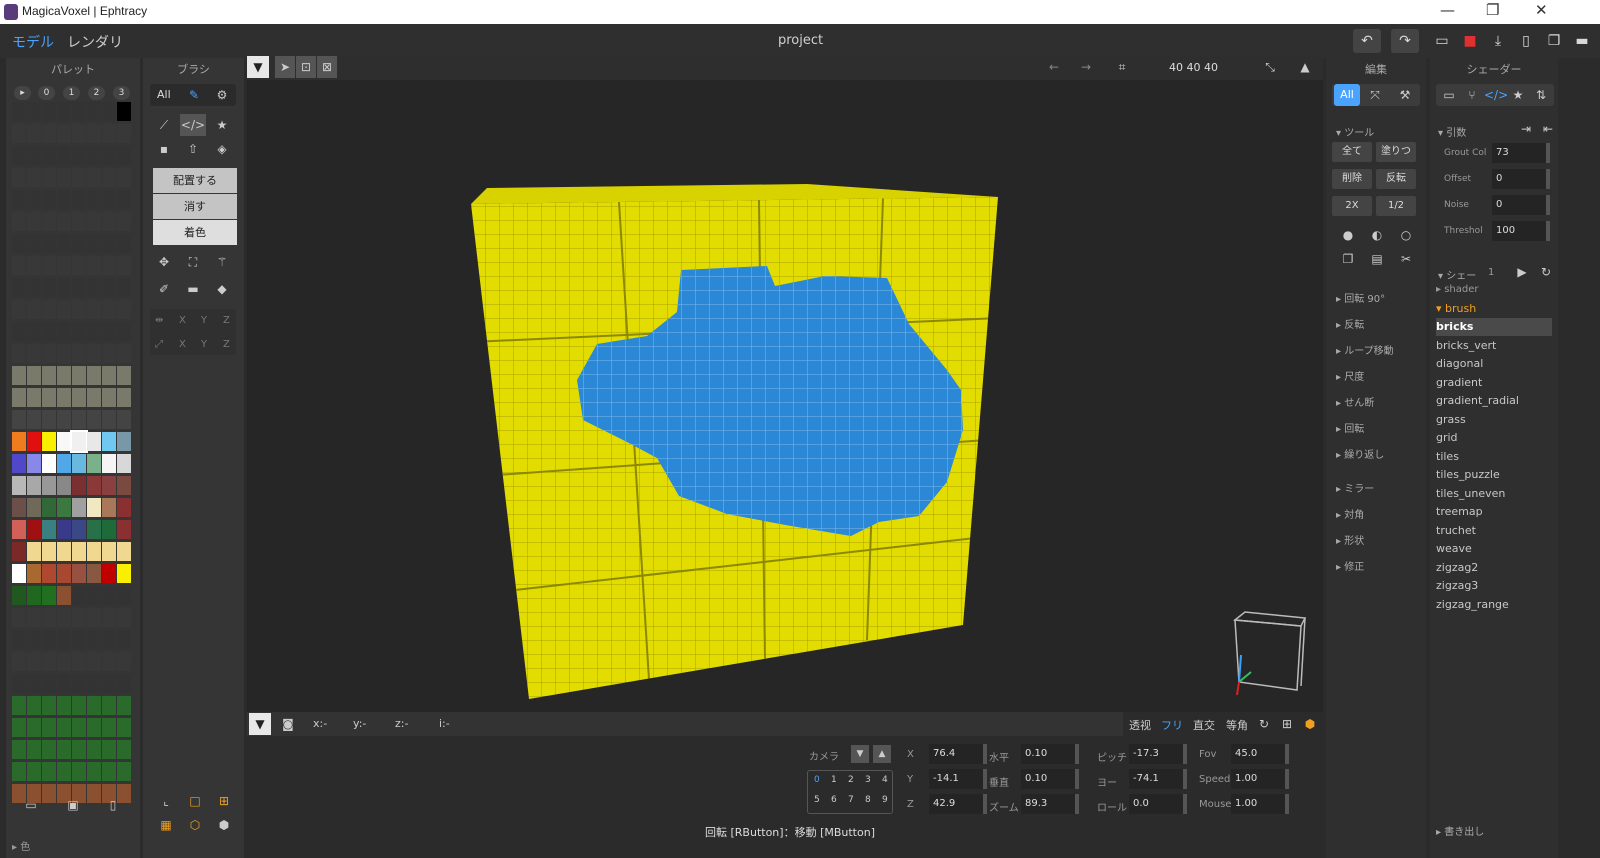  Describe the element at coordinates (1050, 804) in the screenshot. I see `camera-field-value: 89.3` at that location.